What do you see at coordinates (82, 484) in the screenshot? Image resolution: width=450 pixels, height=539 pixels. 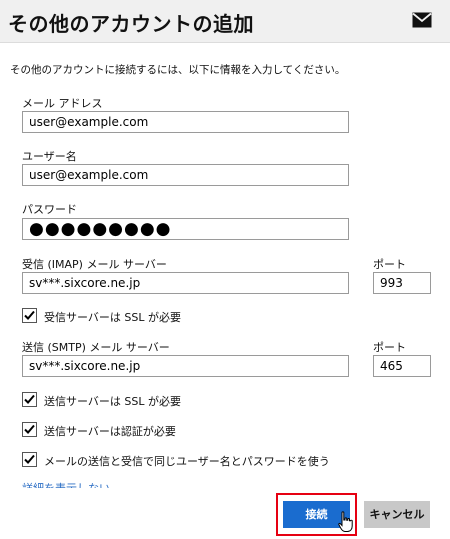 I see `hide-details-link: 詳細を表示しない` at bounding box center [82, 484].